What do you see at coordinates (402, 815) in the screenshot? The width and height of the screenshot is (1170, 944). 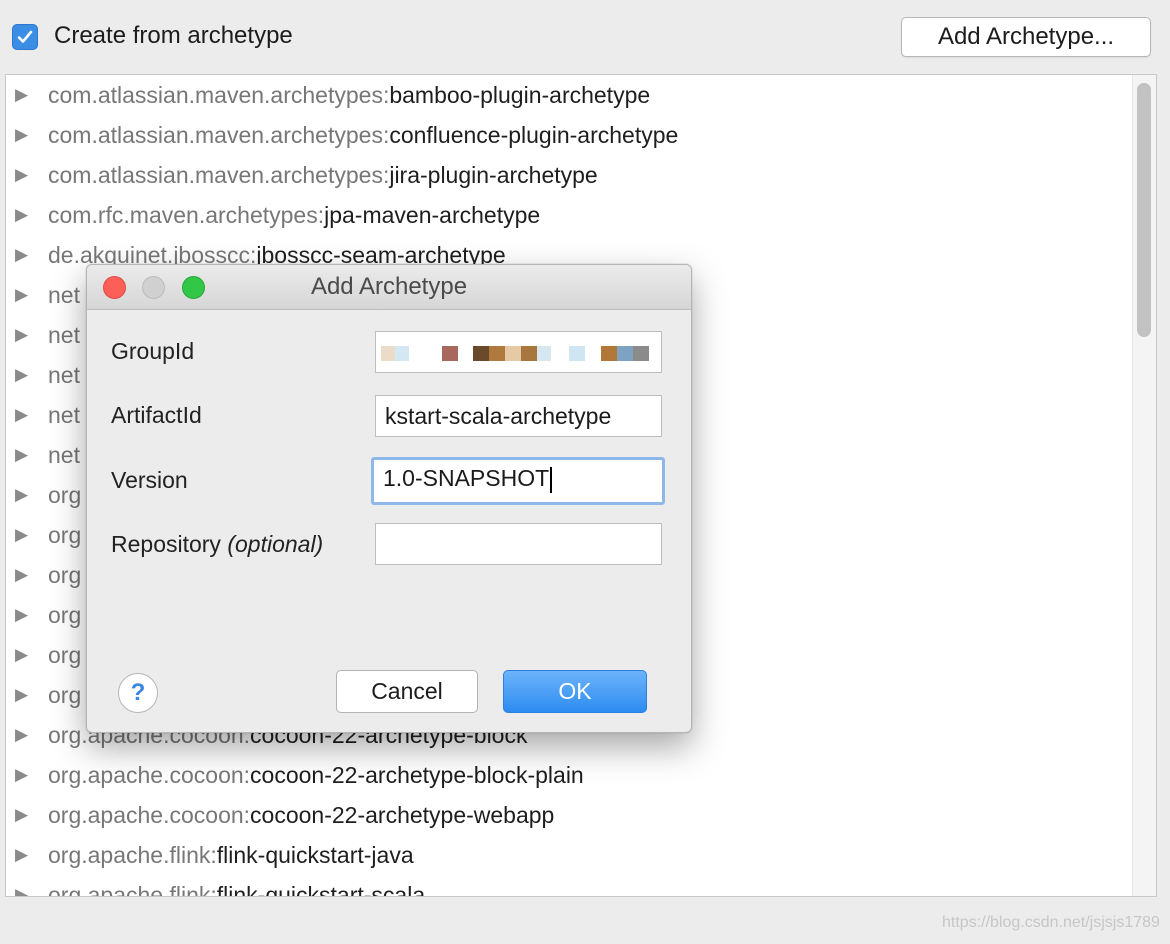 I see `artifact-id-text: cocoon-22-archetype-webapp` at bounding box center [402, 815].